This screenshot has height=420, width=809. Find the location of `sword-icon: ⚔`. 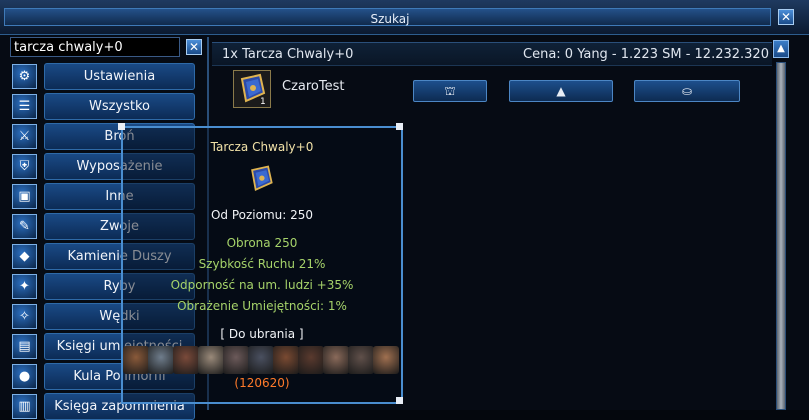

sword-icon: ⚔ is located at coordinates (24, 136).